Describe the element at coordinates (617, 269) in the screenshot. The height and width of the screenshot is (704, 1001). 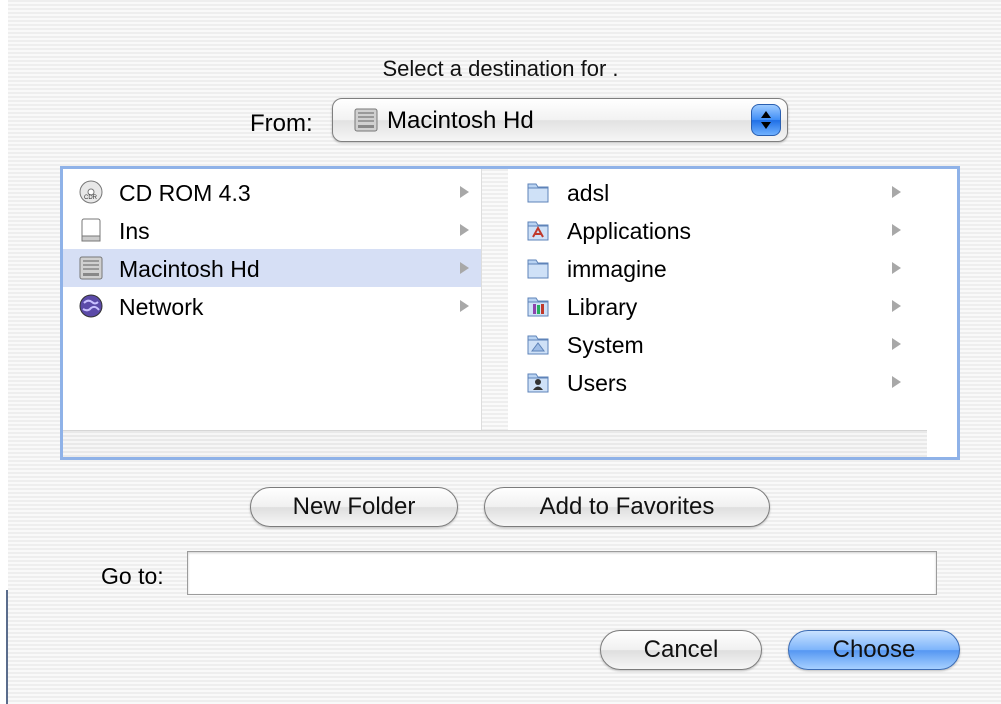
I see `list-item-label: immagine` at that location.